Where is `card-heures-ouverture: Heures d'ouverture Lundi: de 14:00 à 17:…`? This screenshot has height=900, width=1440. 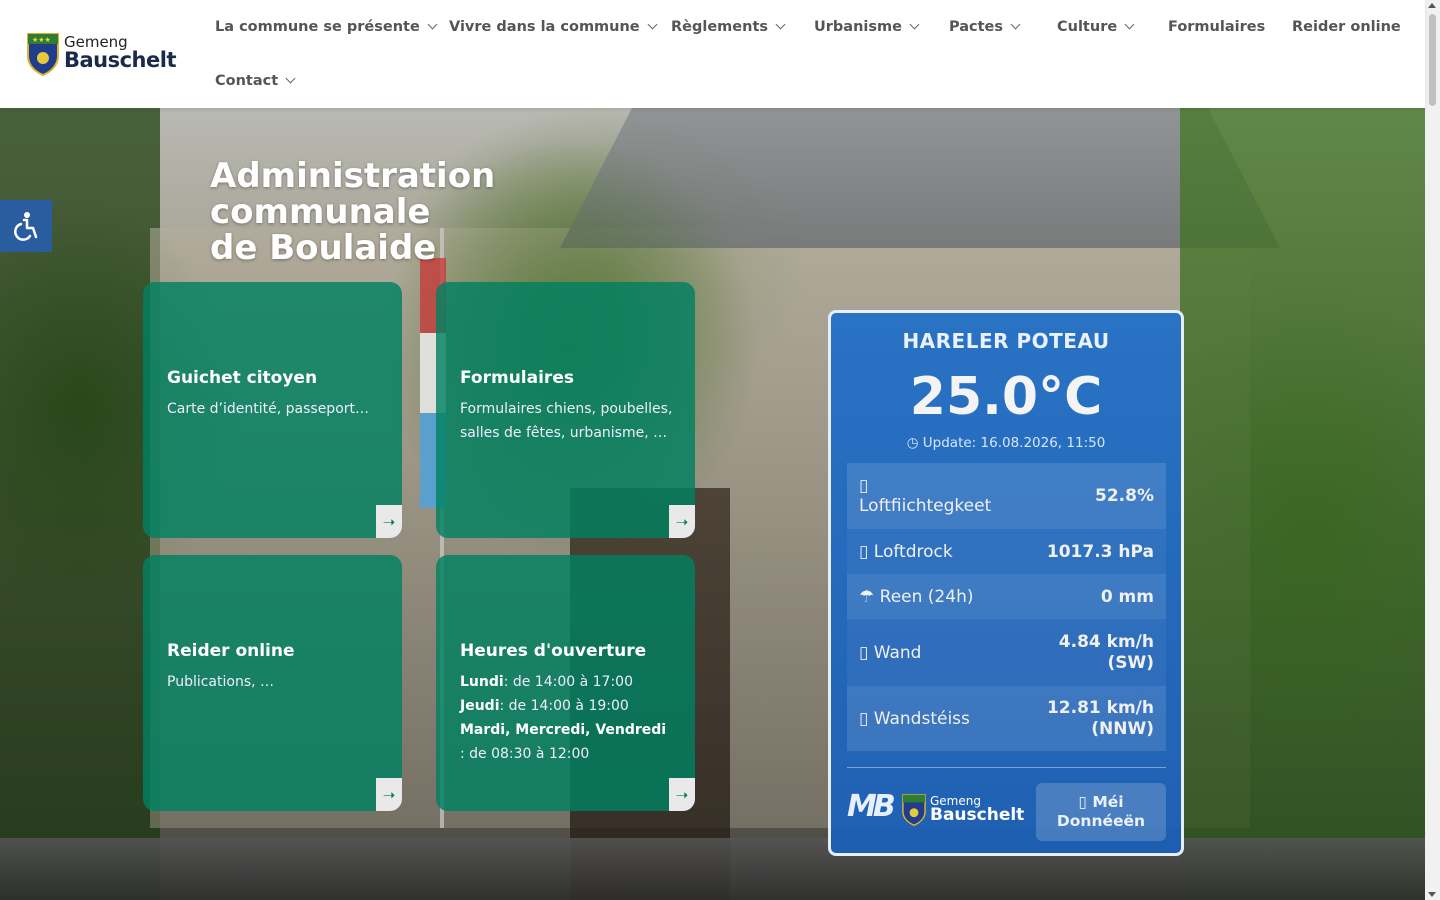
card-heures-ouverture: Heures d'ouverture Lundi: de 14:00 à 17:… is located at coordinates (565, 683).